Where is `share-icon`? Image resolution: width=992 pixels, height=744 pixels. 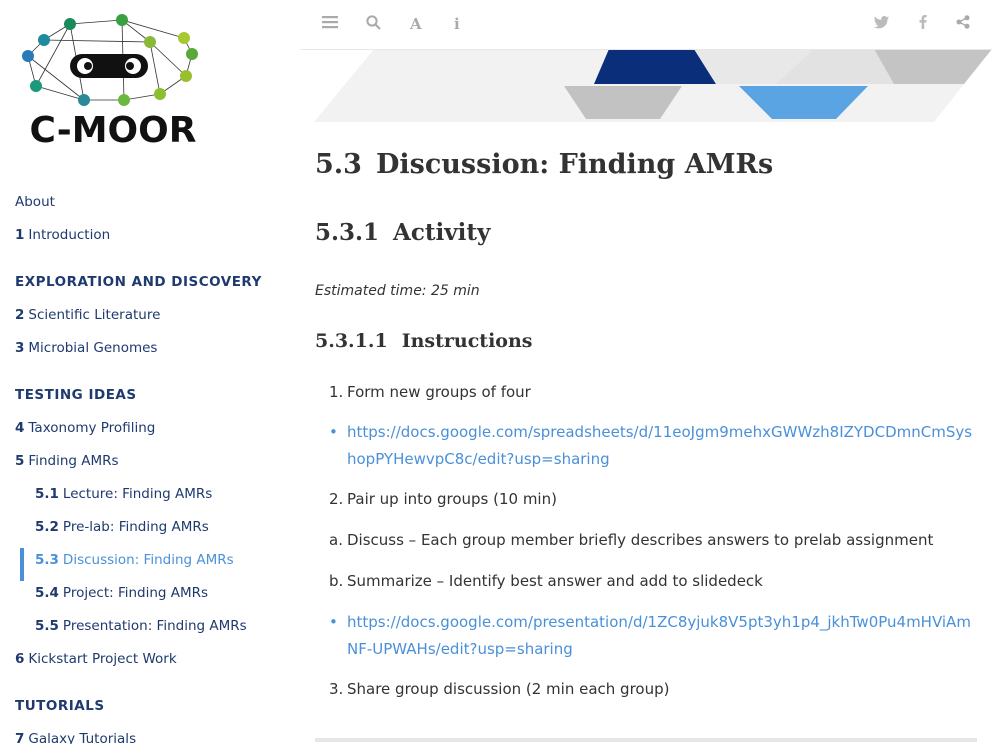
share-icon is located at coordinates (963, 24).